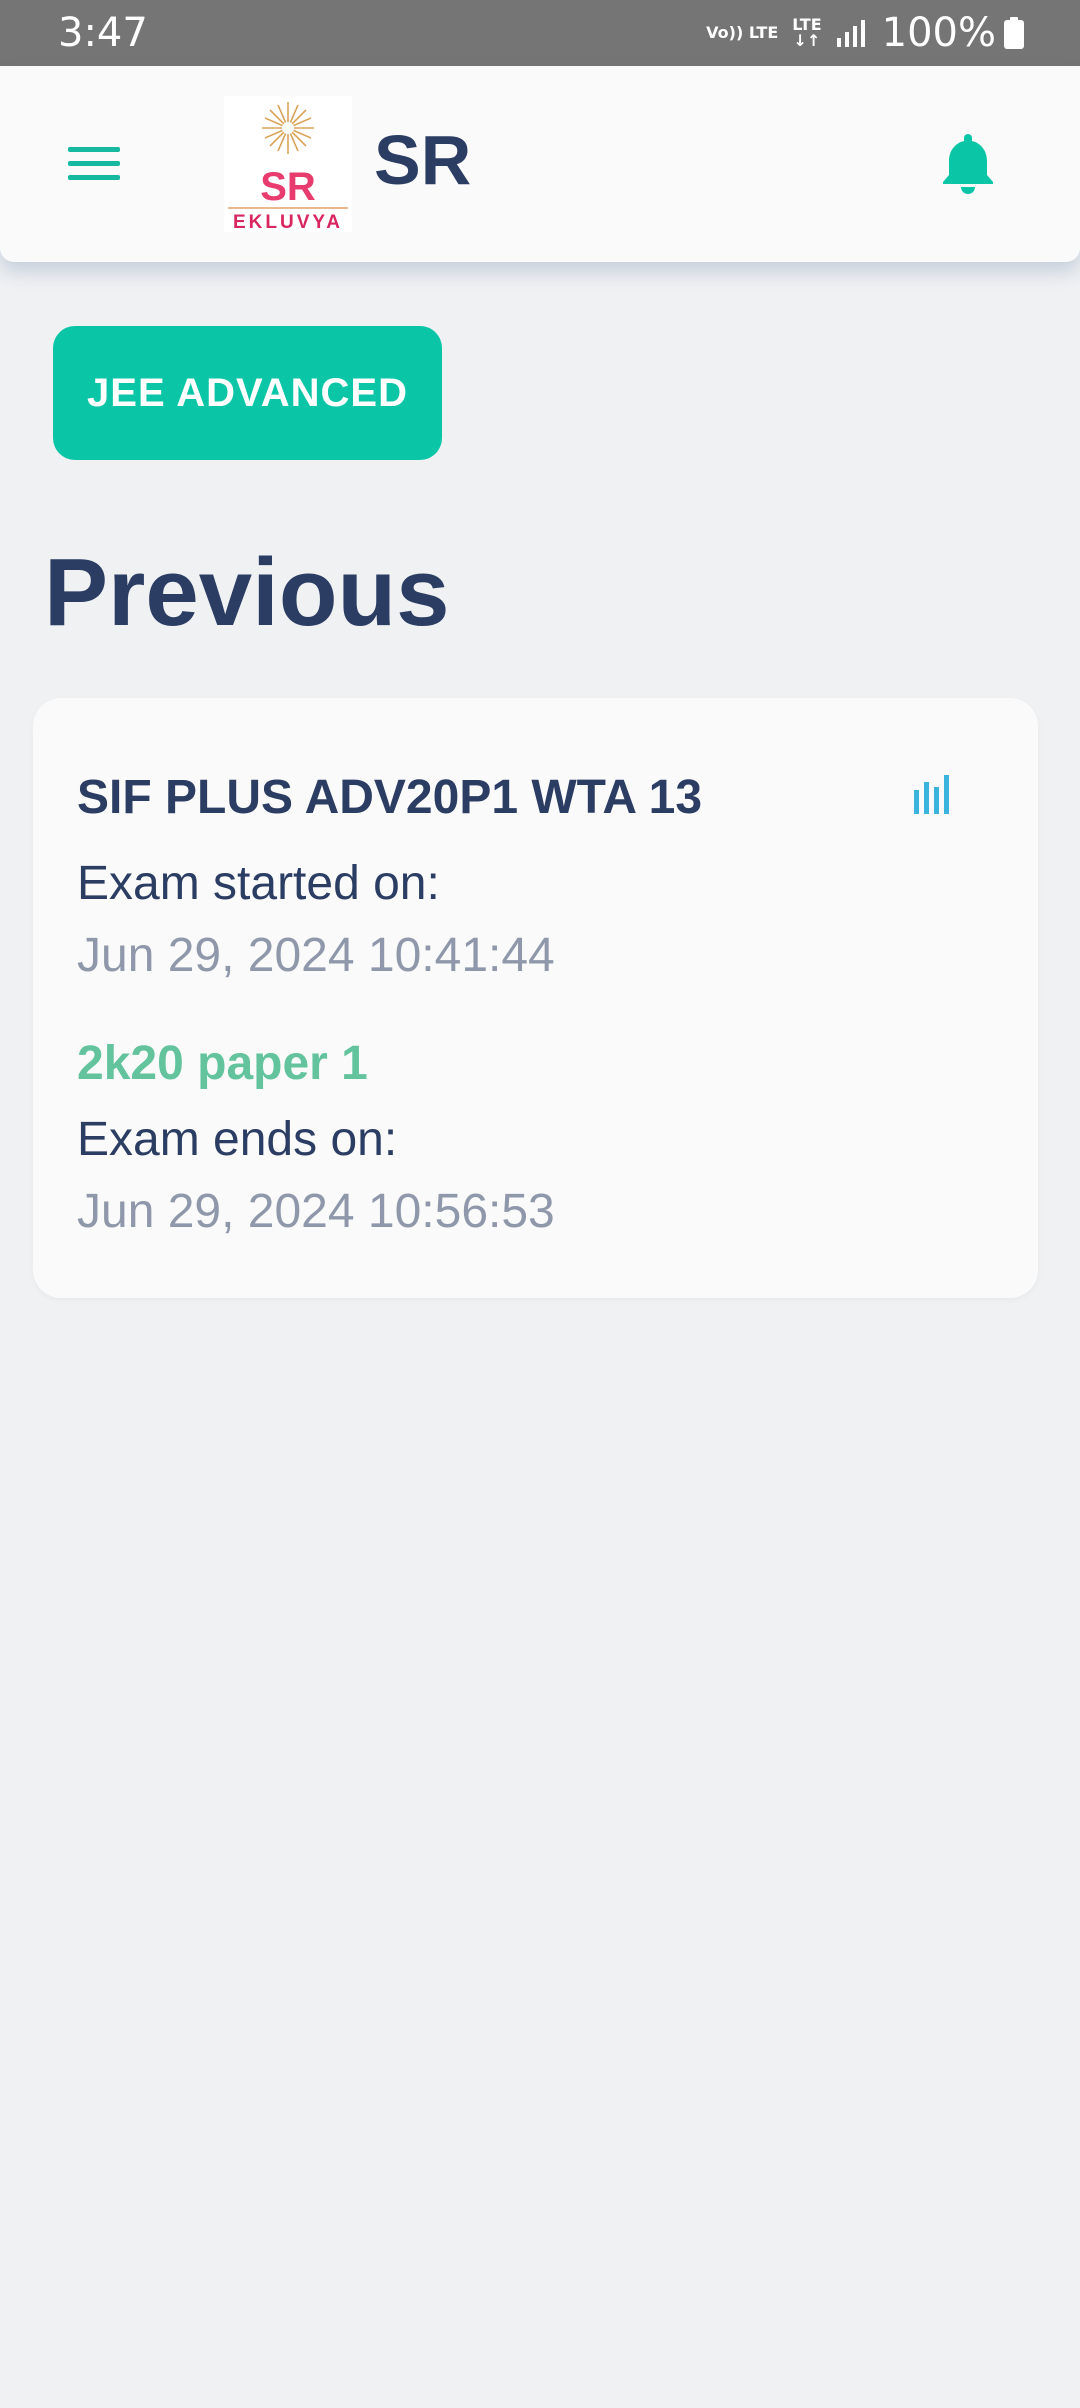  I want to click on app-logo: SR EKLUVYA, so click(288, 164).